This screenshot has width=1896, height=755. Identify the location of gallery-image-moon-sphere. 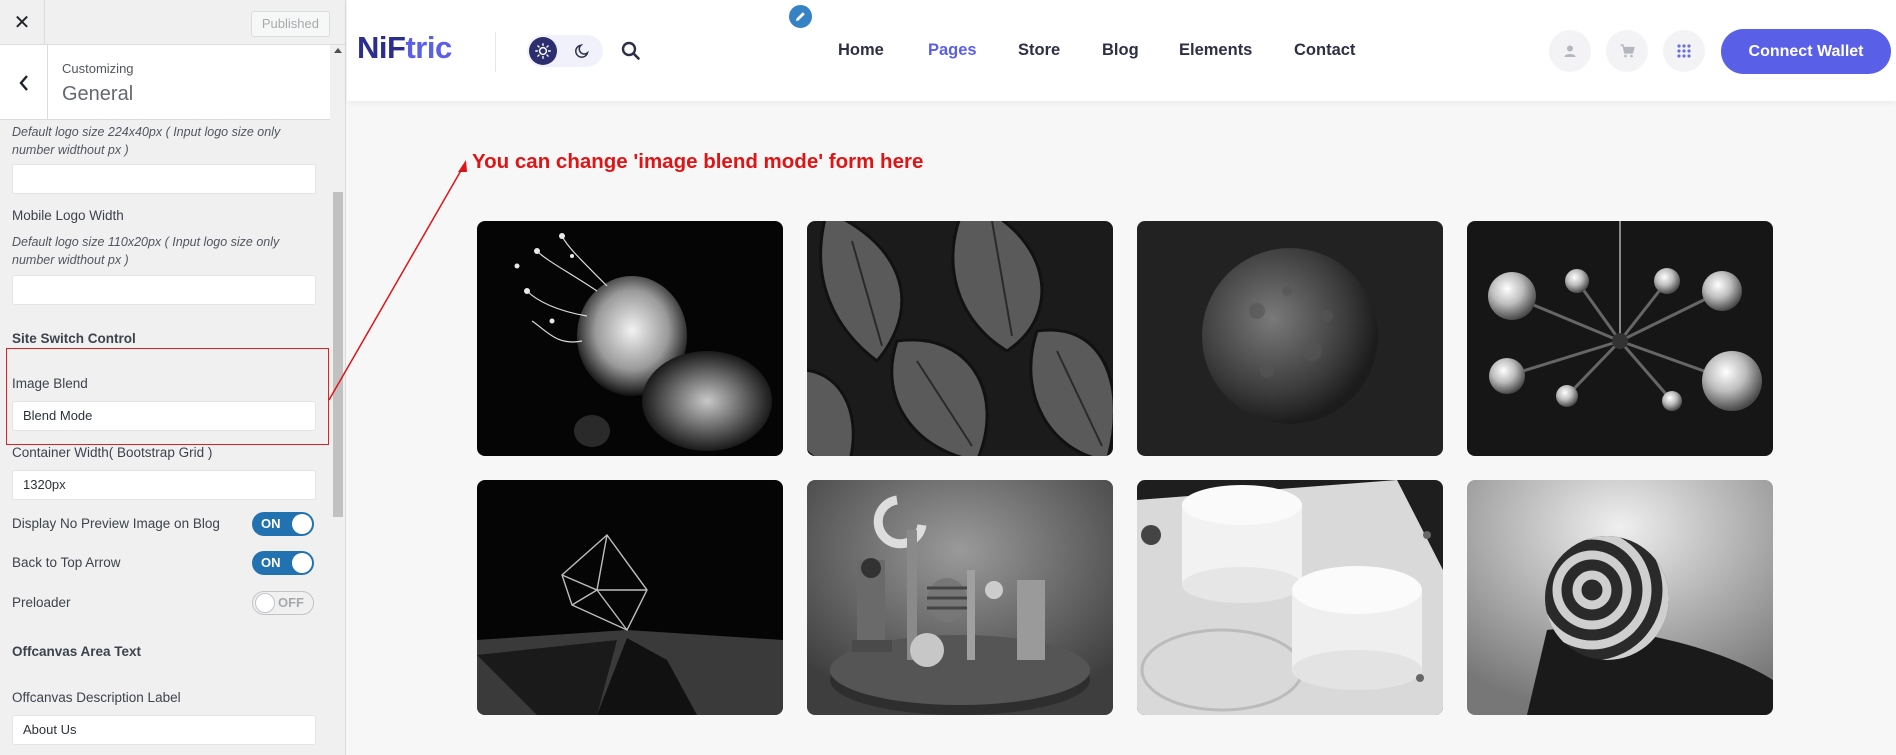
(1290, 338).